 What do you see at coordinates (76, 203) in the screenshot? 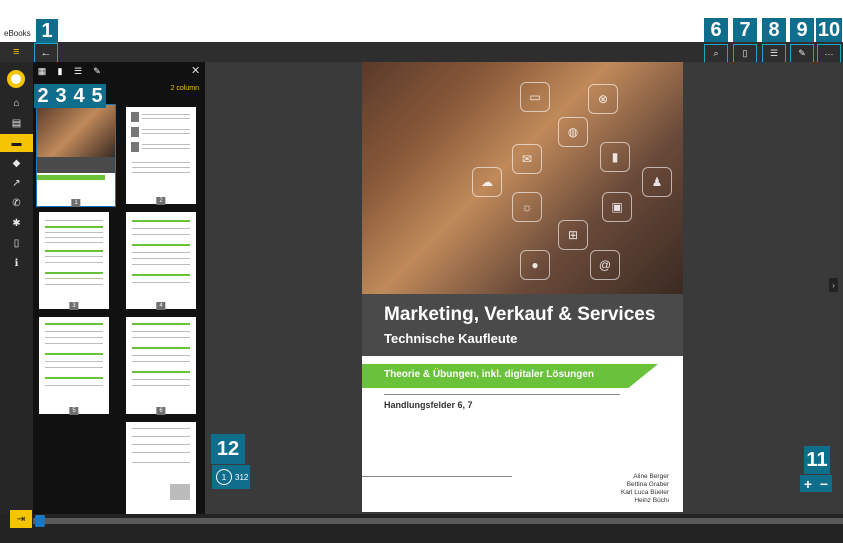
I see `page-number: 1` at bounding box center [76, 203].